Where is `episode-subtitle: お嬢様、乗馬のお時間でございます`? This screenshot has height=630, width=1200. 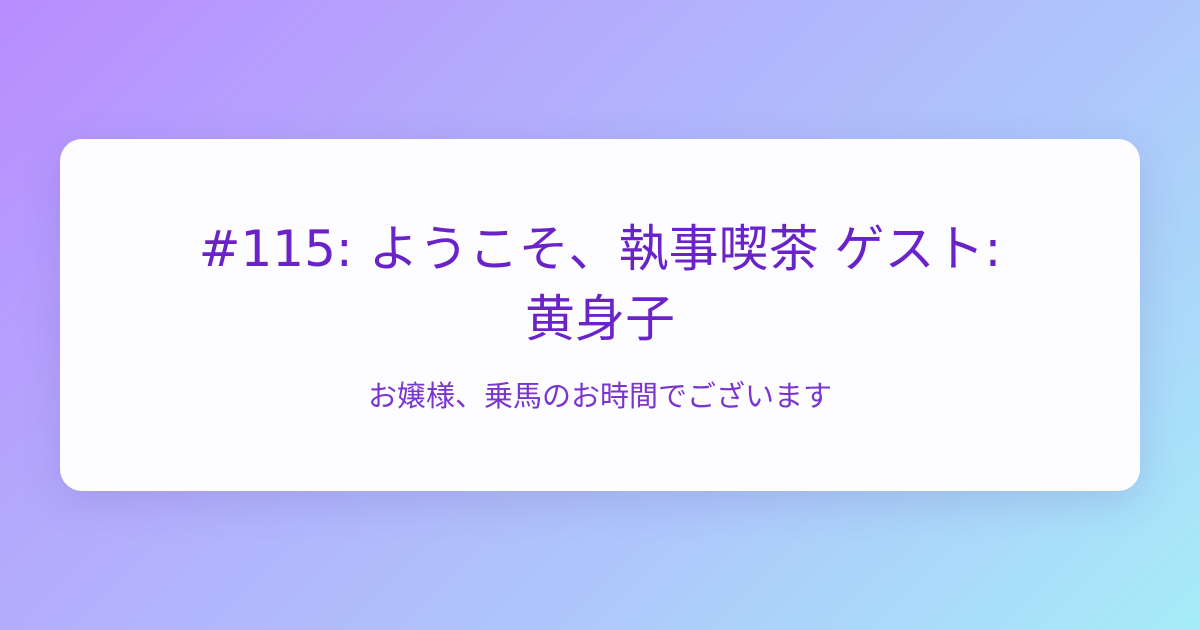 episode-subtitle: お嬢様、乗馬のお時間でございます is located at coordinates (599, 396).